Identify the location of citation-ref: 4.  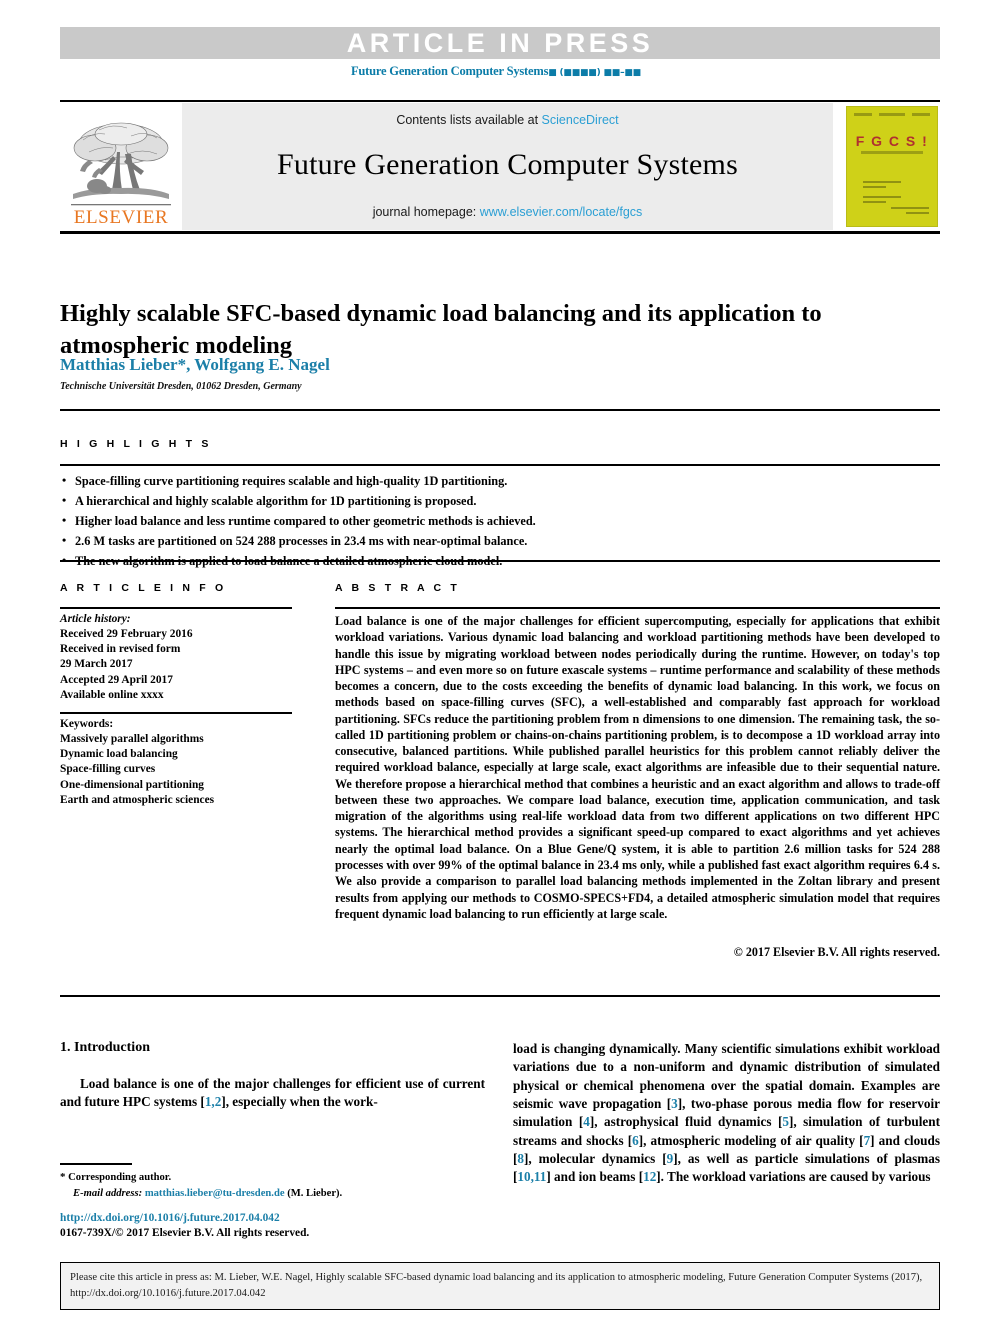
(586, 1121).